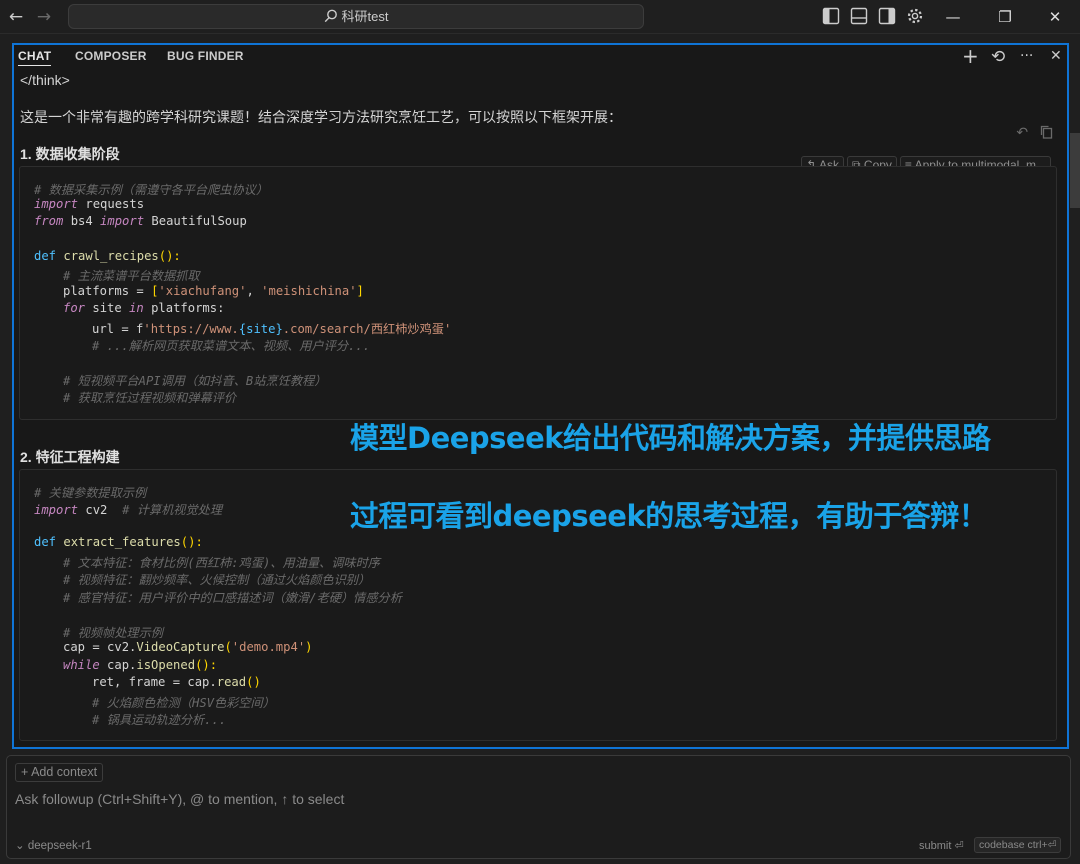 The height and width of the screenshot is (864, 1080). Describe the element at coordinates (205, 56) in the screenshot. I see `tab-bug-finder: BUG FINDER` at that location.